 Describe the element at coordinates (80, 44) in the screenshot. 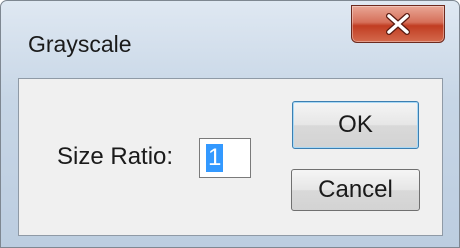

I see `dialog-title: Grayscale` at that location.